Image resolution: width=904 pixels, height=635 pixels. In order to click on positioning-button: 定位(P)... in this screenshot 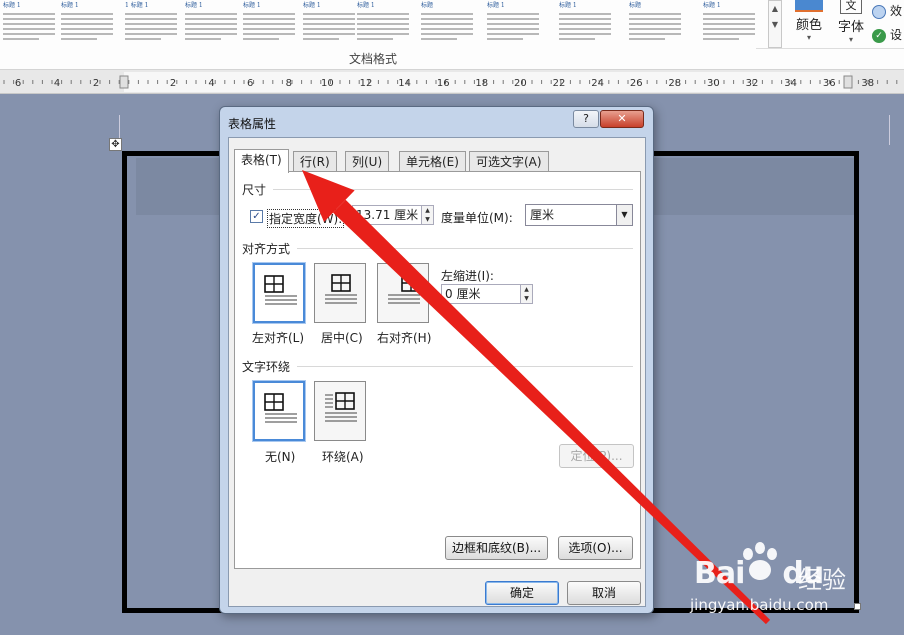, I will do `click(596, 456)`.